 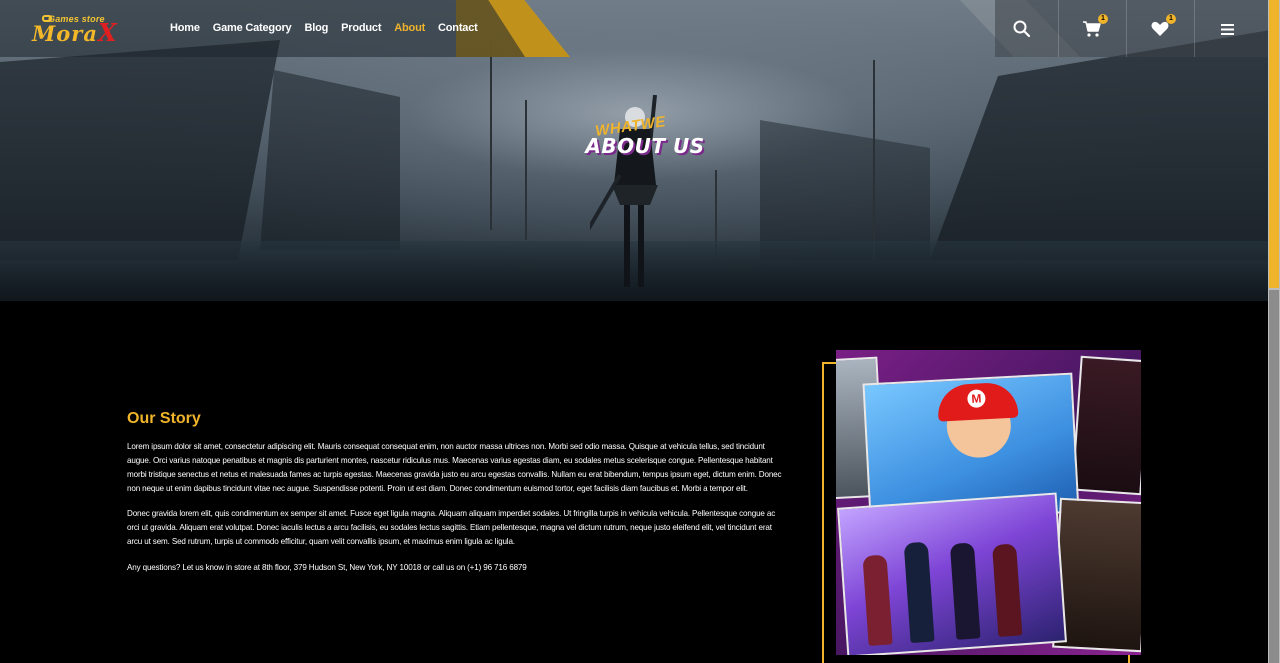 What do you see at coordinates (1171, 19) in the screenshot?
I see `wishlist-count-badge: 1` at bounding box center [1171, 19].